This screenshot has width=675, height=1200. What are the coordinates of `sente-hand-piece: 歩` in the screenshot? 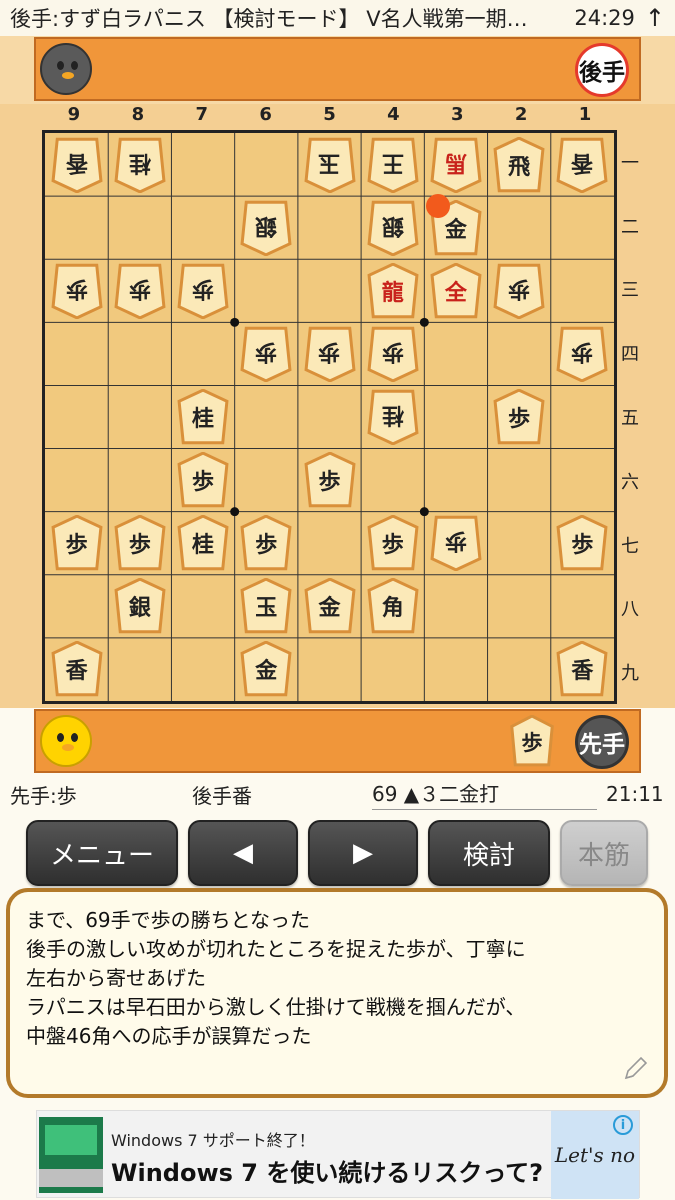 It's located at (532, 740).